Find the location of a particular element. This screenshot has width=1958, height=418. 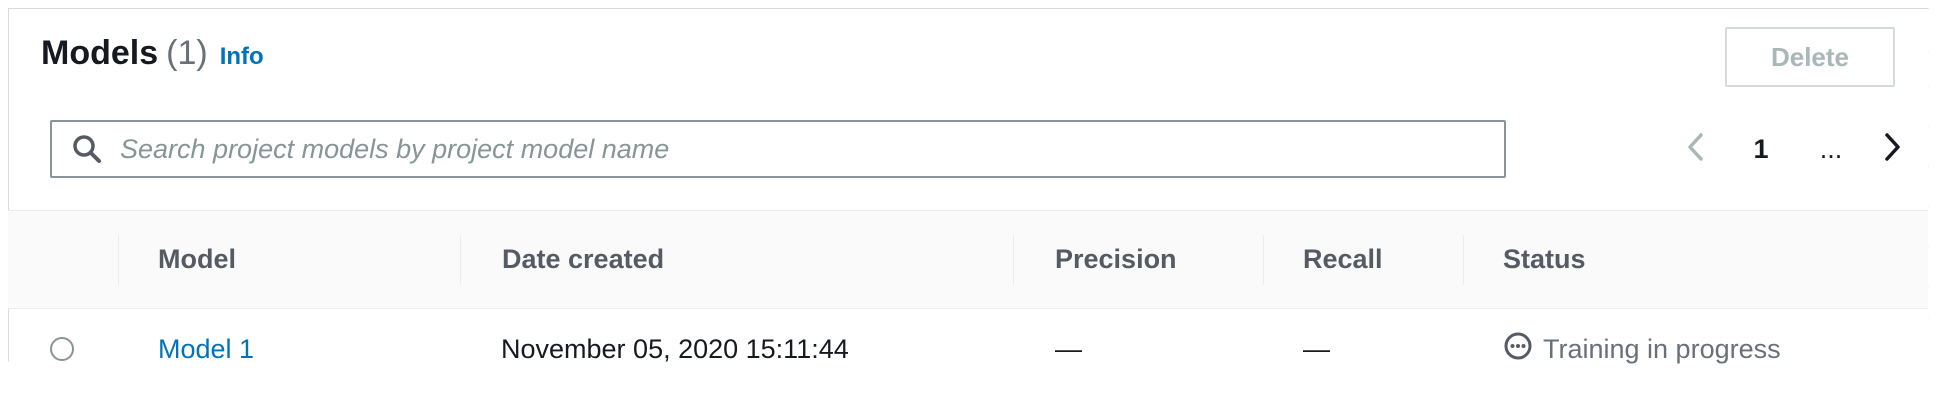

chevron-right-icon is located at coordinates (1892, 149).